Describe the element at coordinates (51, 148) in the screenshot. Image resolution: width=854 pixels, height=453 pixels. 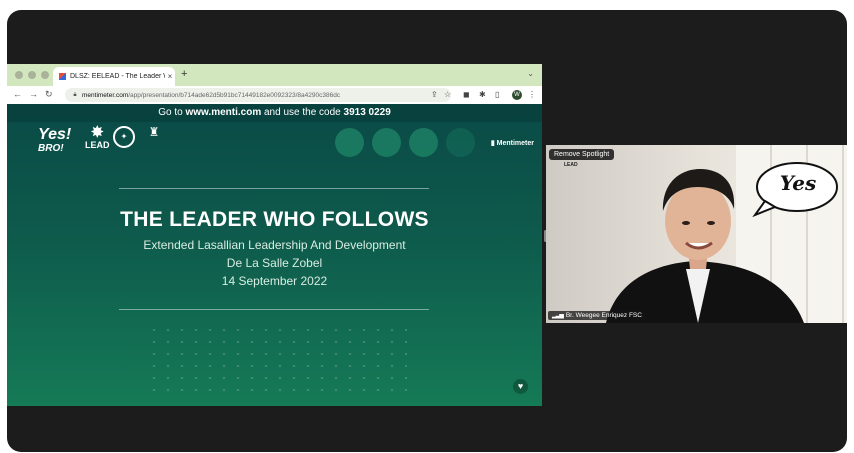
I see `bro-logo-text: BRO!` at that location.